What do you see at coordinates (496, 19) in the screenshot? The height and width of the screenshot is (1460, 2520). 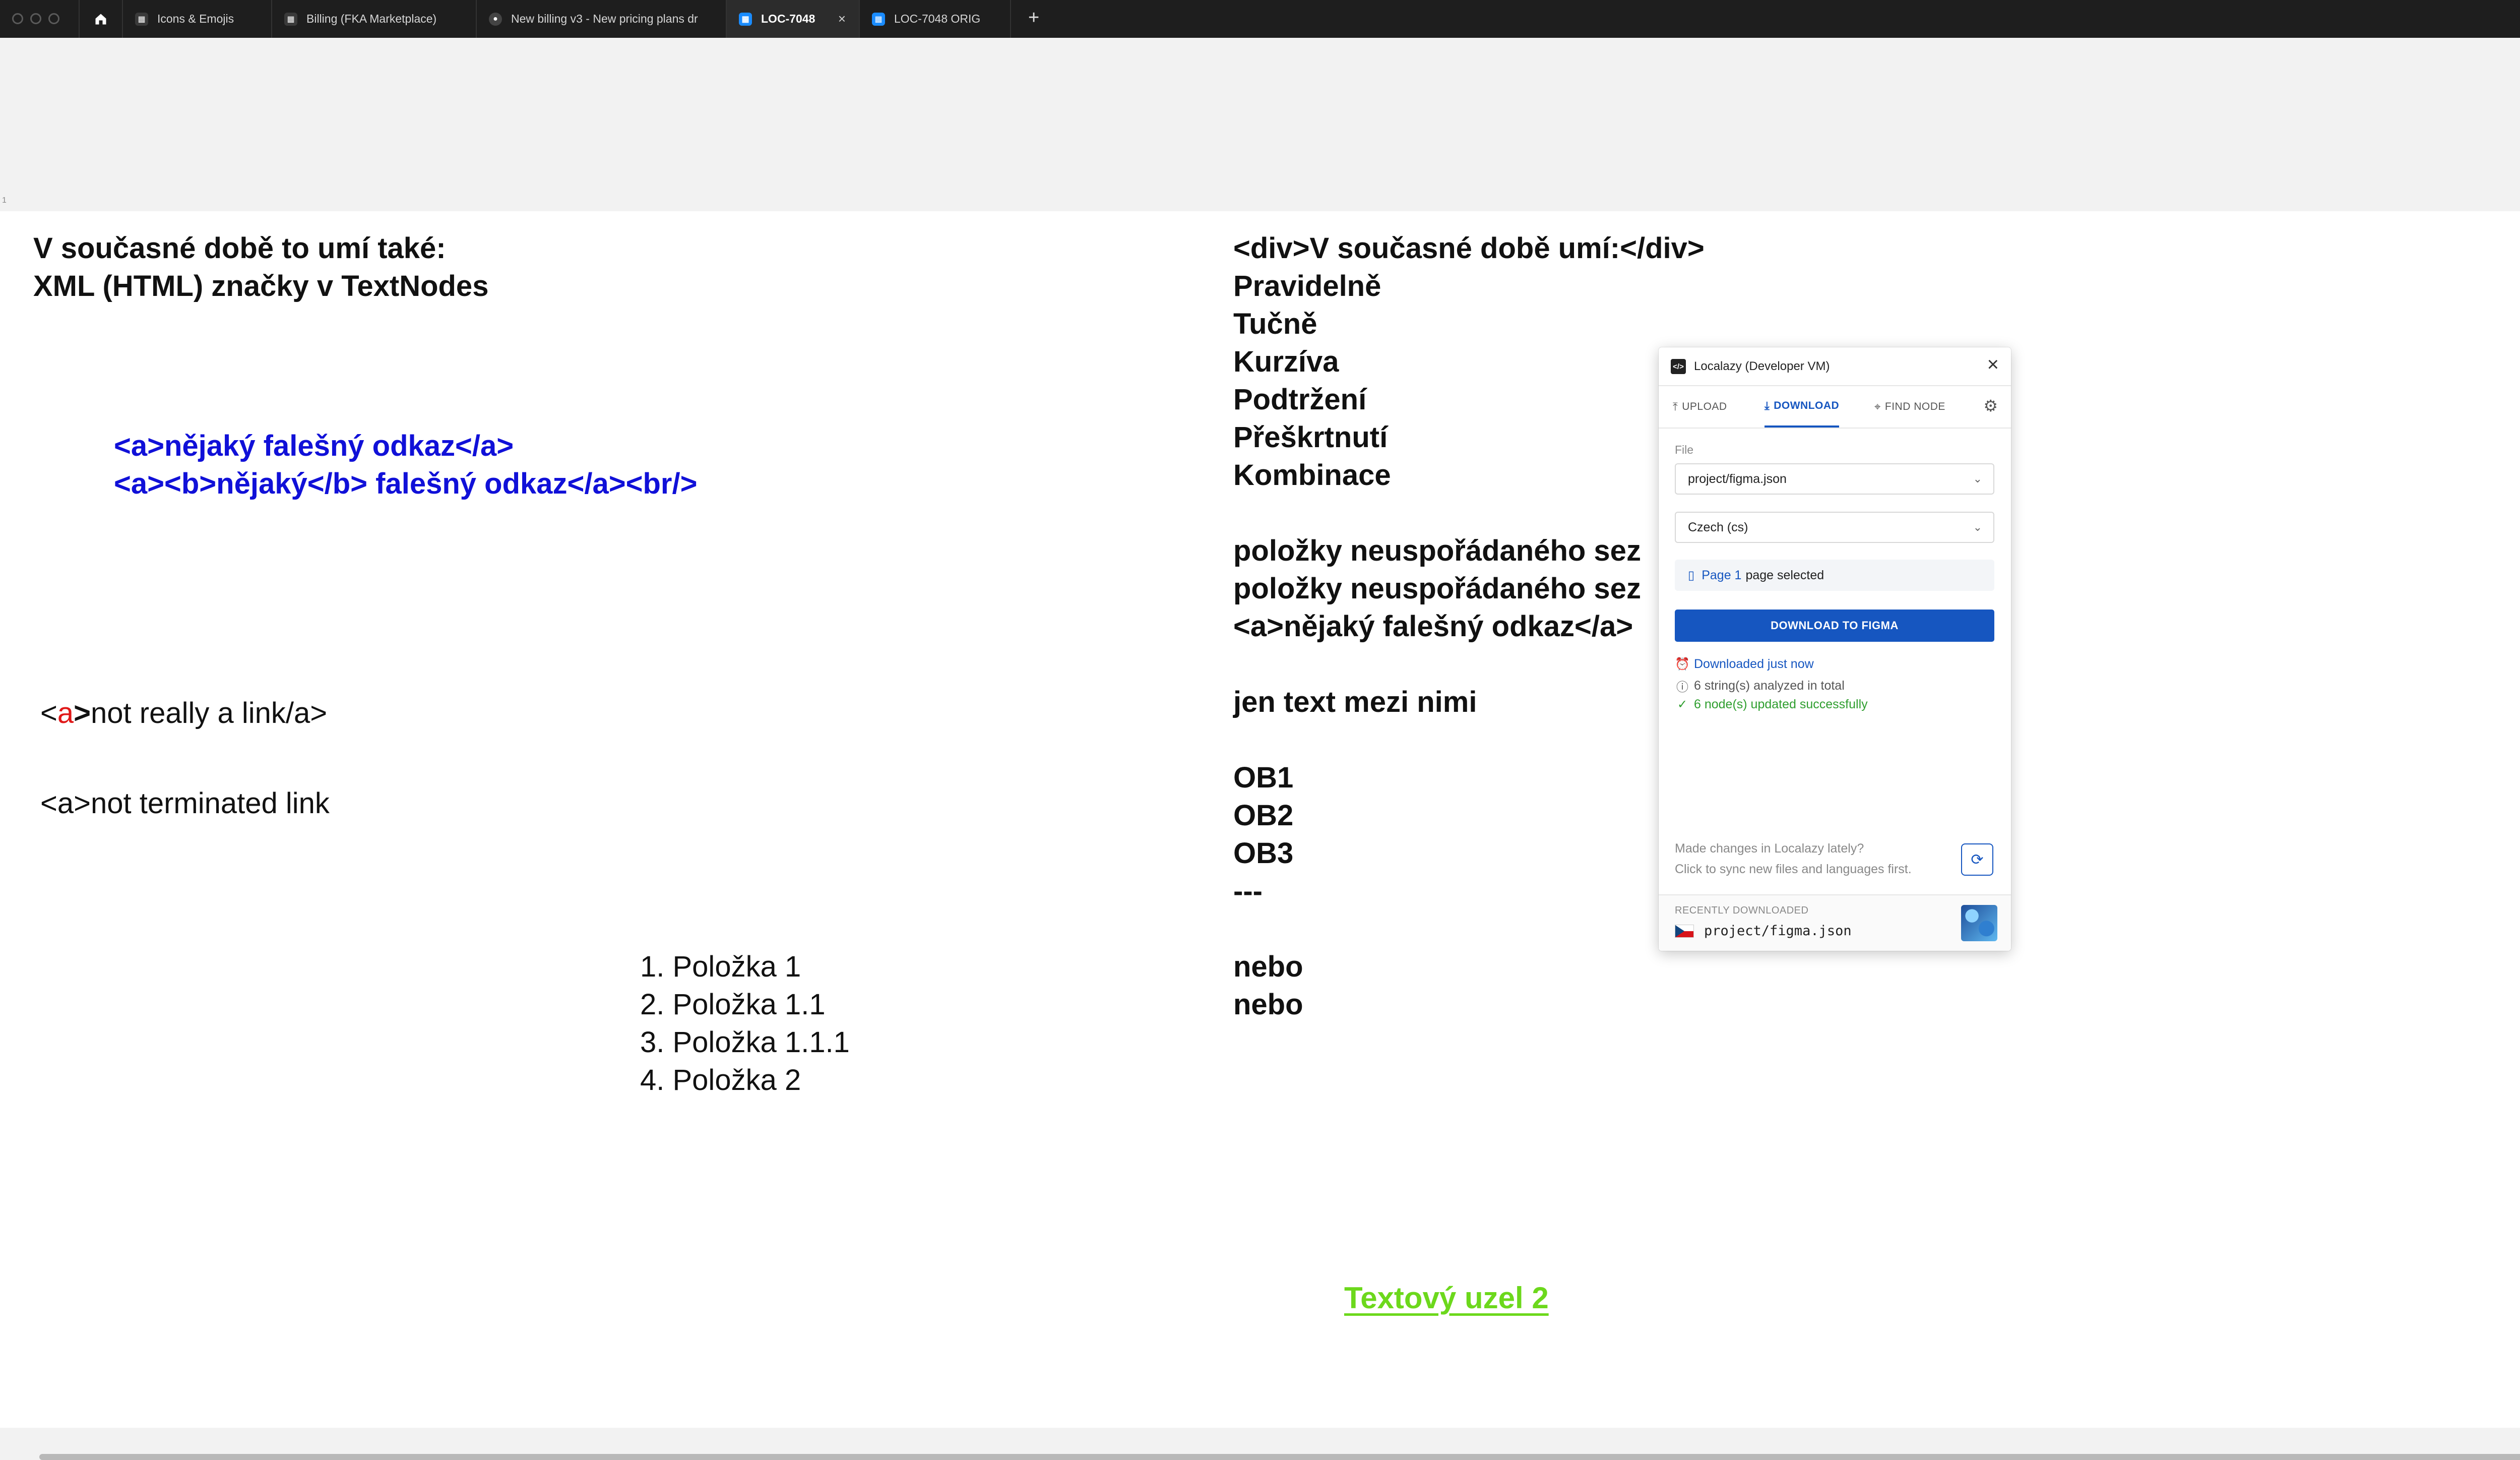 I see `figjam-icon: ●` at bounding box center [496, 19].